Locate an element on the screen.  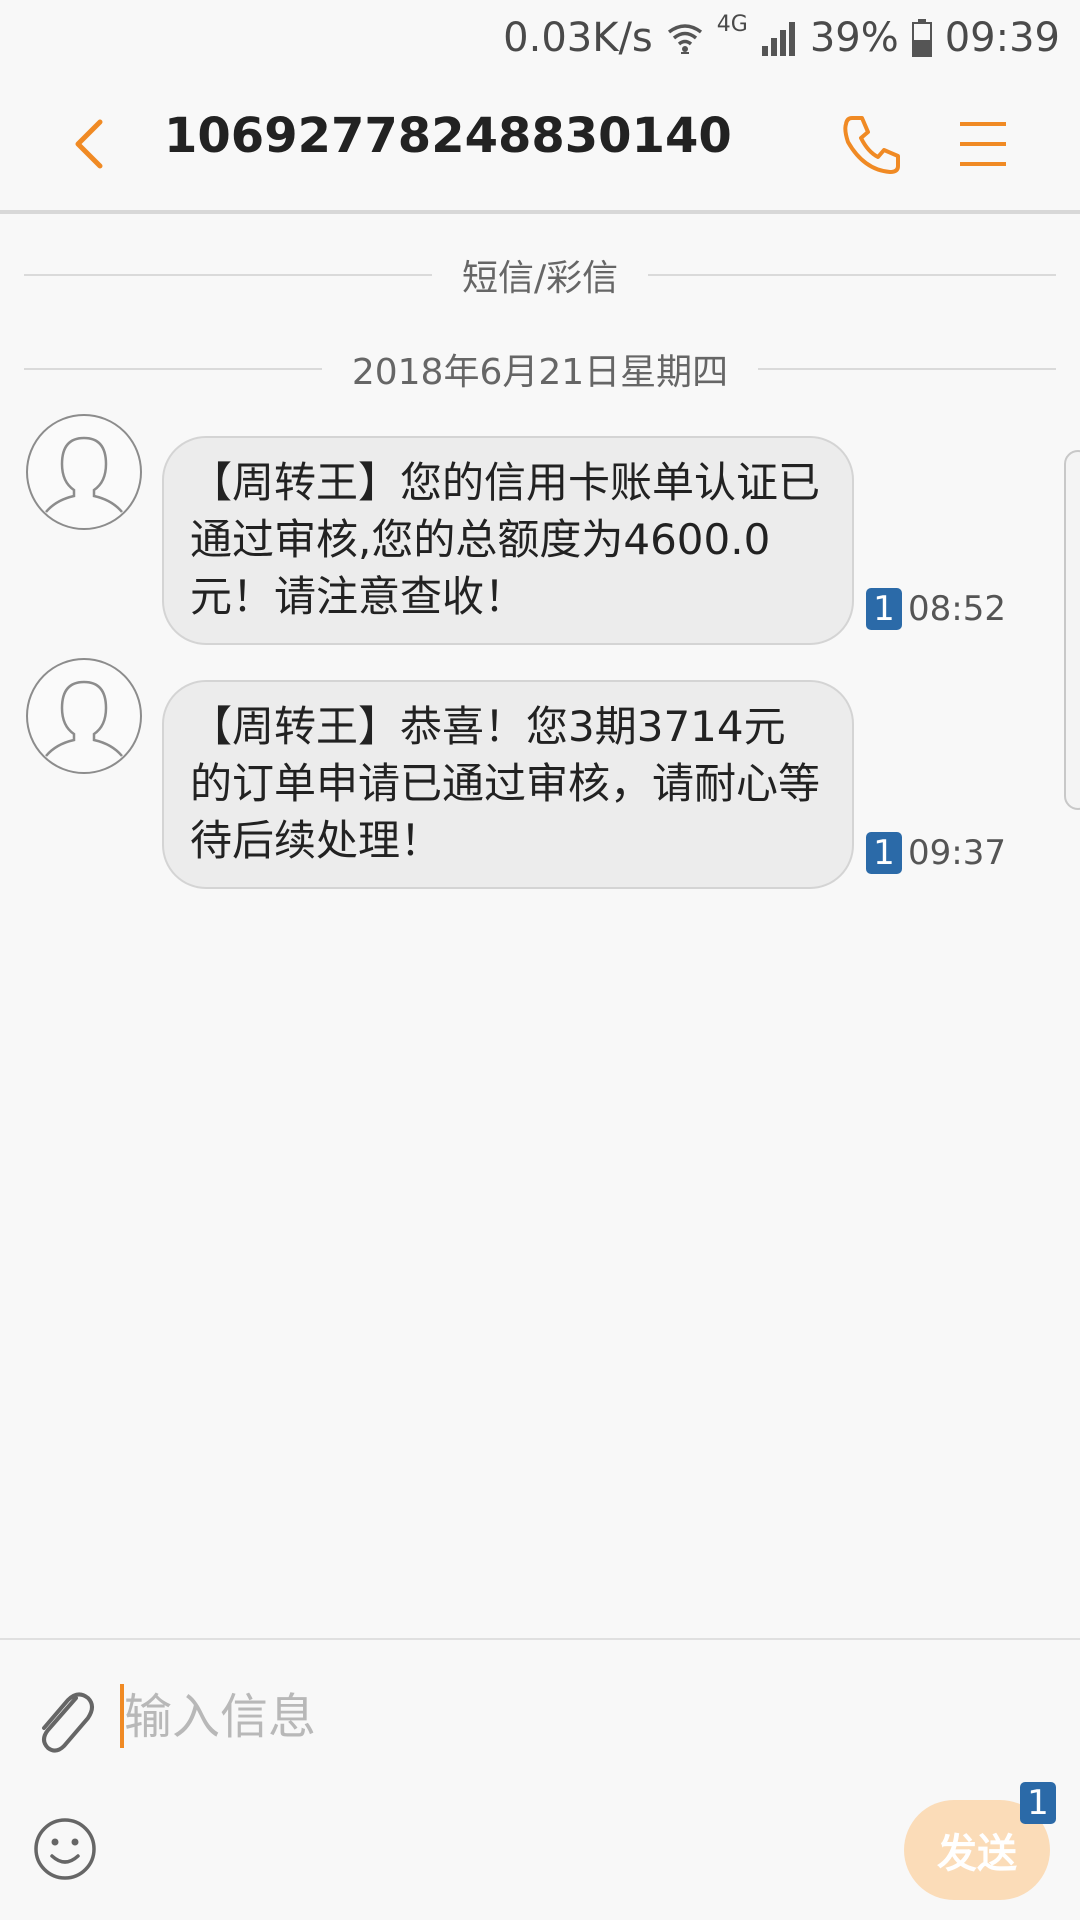
network-type: 4G is located at coordinates (732, 24).